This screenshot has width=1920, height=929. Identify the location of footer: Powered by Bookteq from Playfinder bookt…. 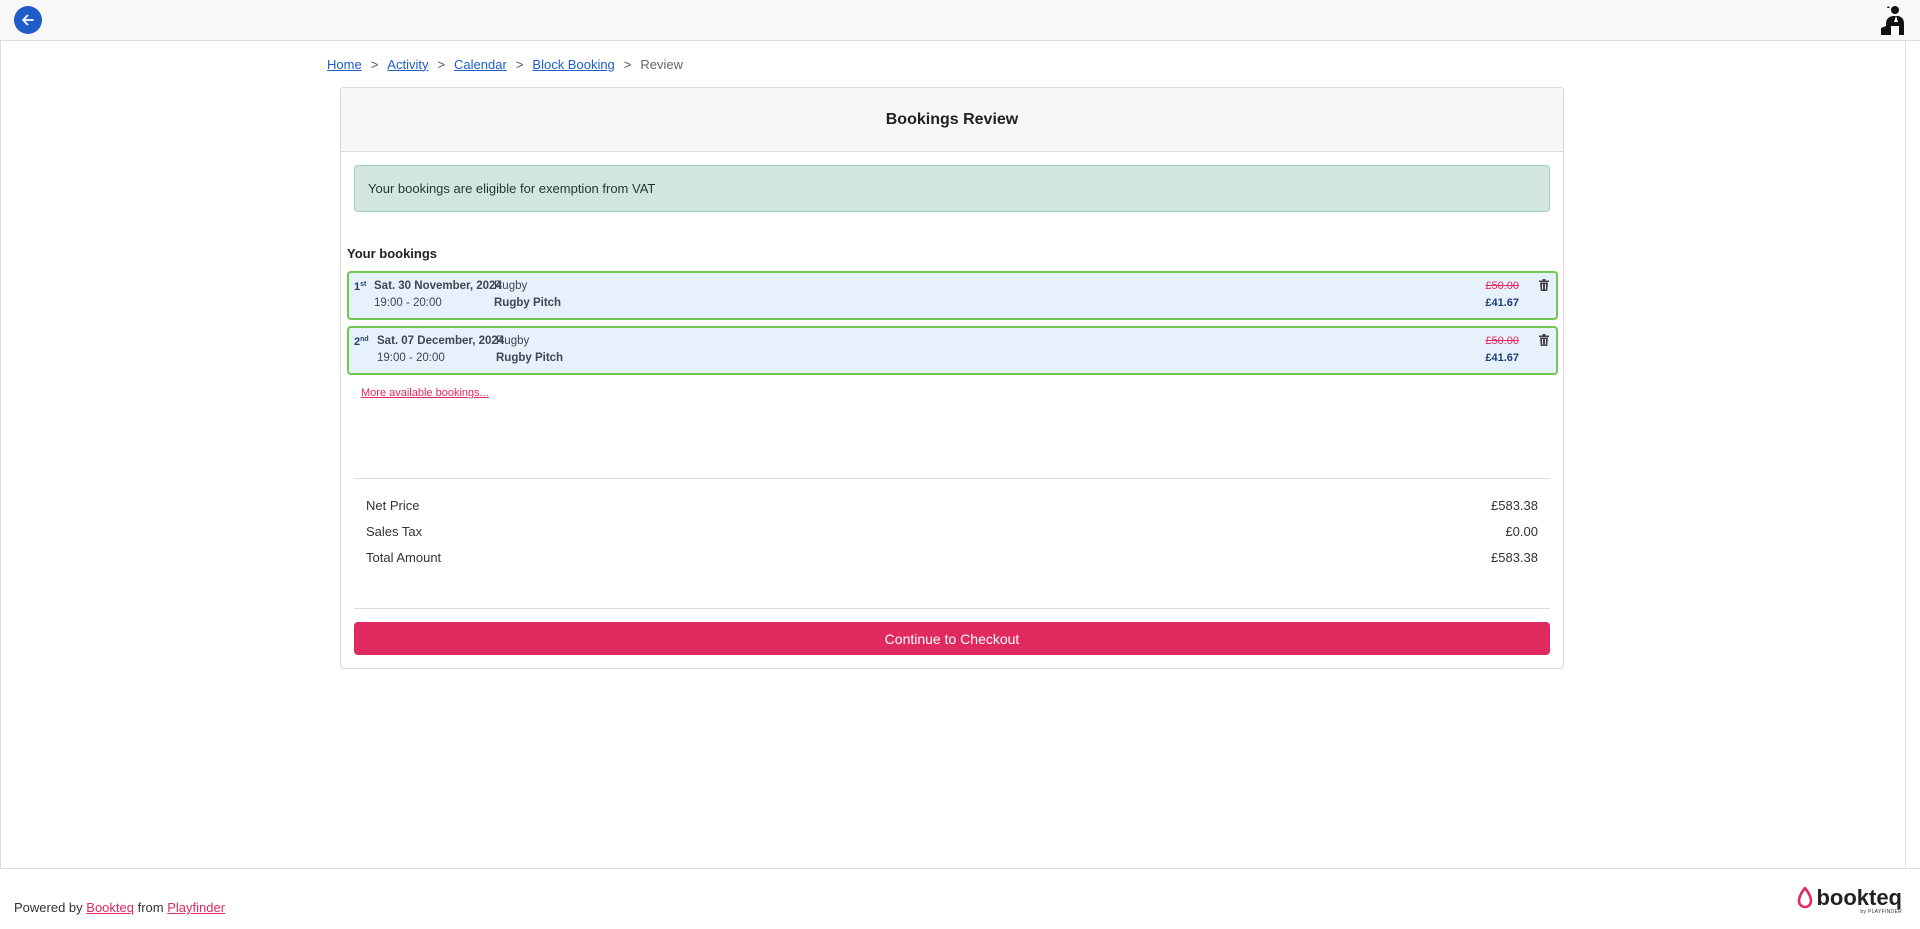
(960, 898).